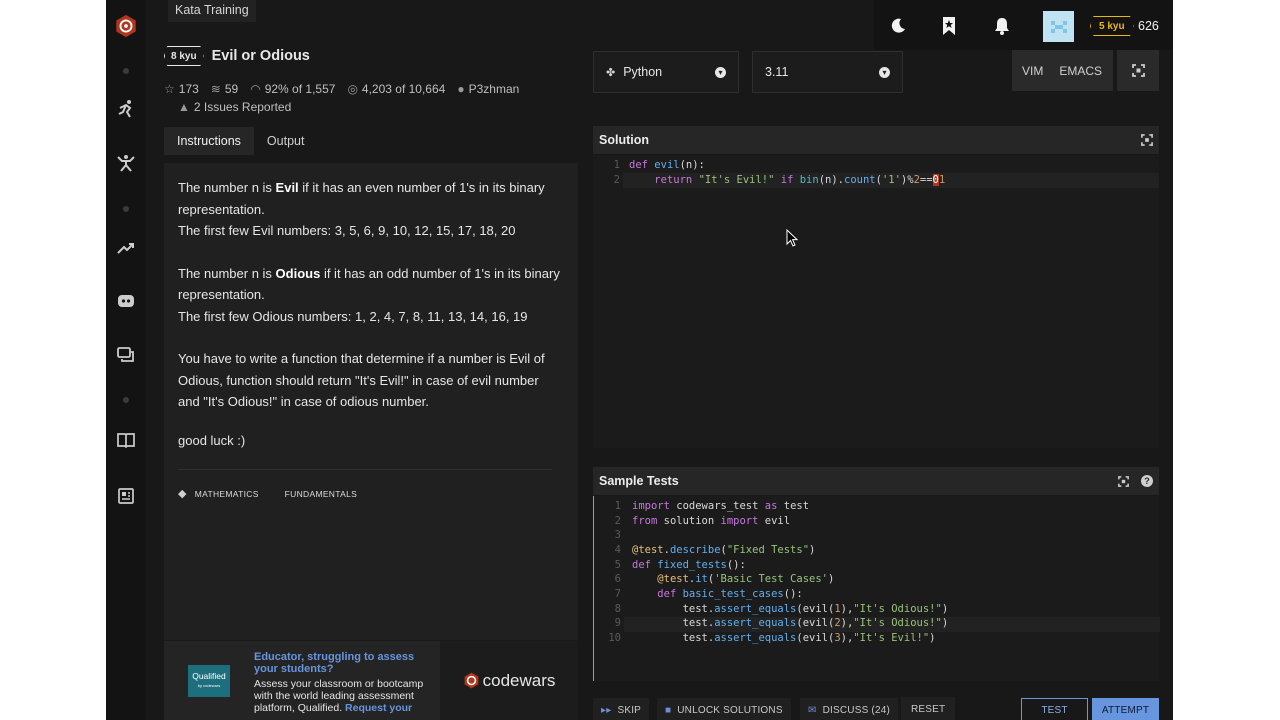 This screenshot has height=720, width=1280. Describe the element at coordinates (849, 709) in the screenshot. I see `discuss-button: ✉ DISCUSS (24)` at that location.